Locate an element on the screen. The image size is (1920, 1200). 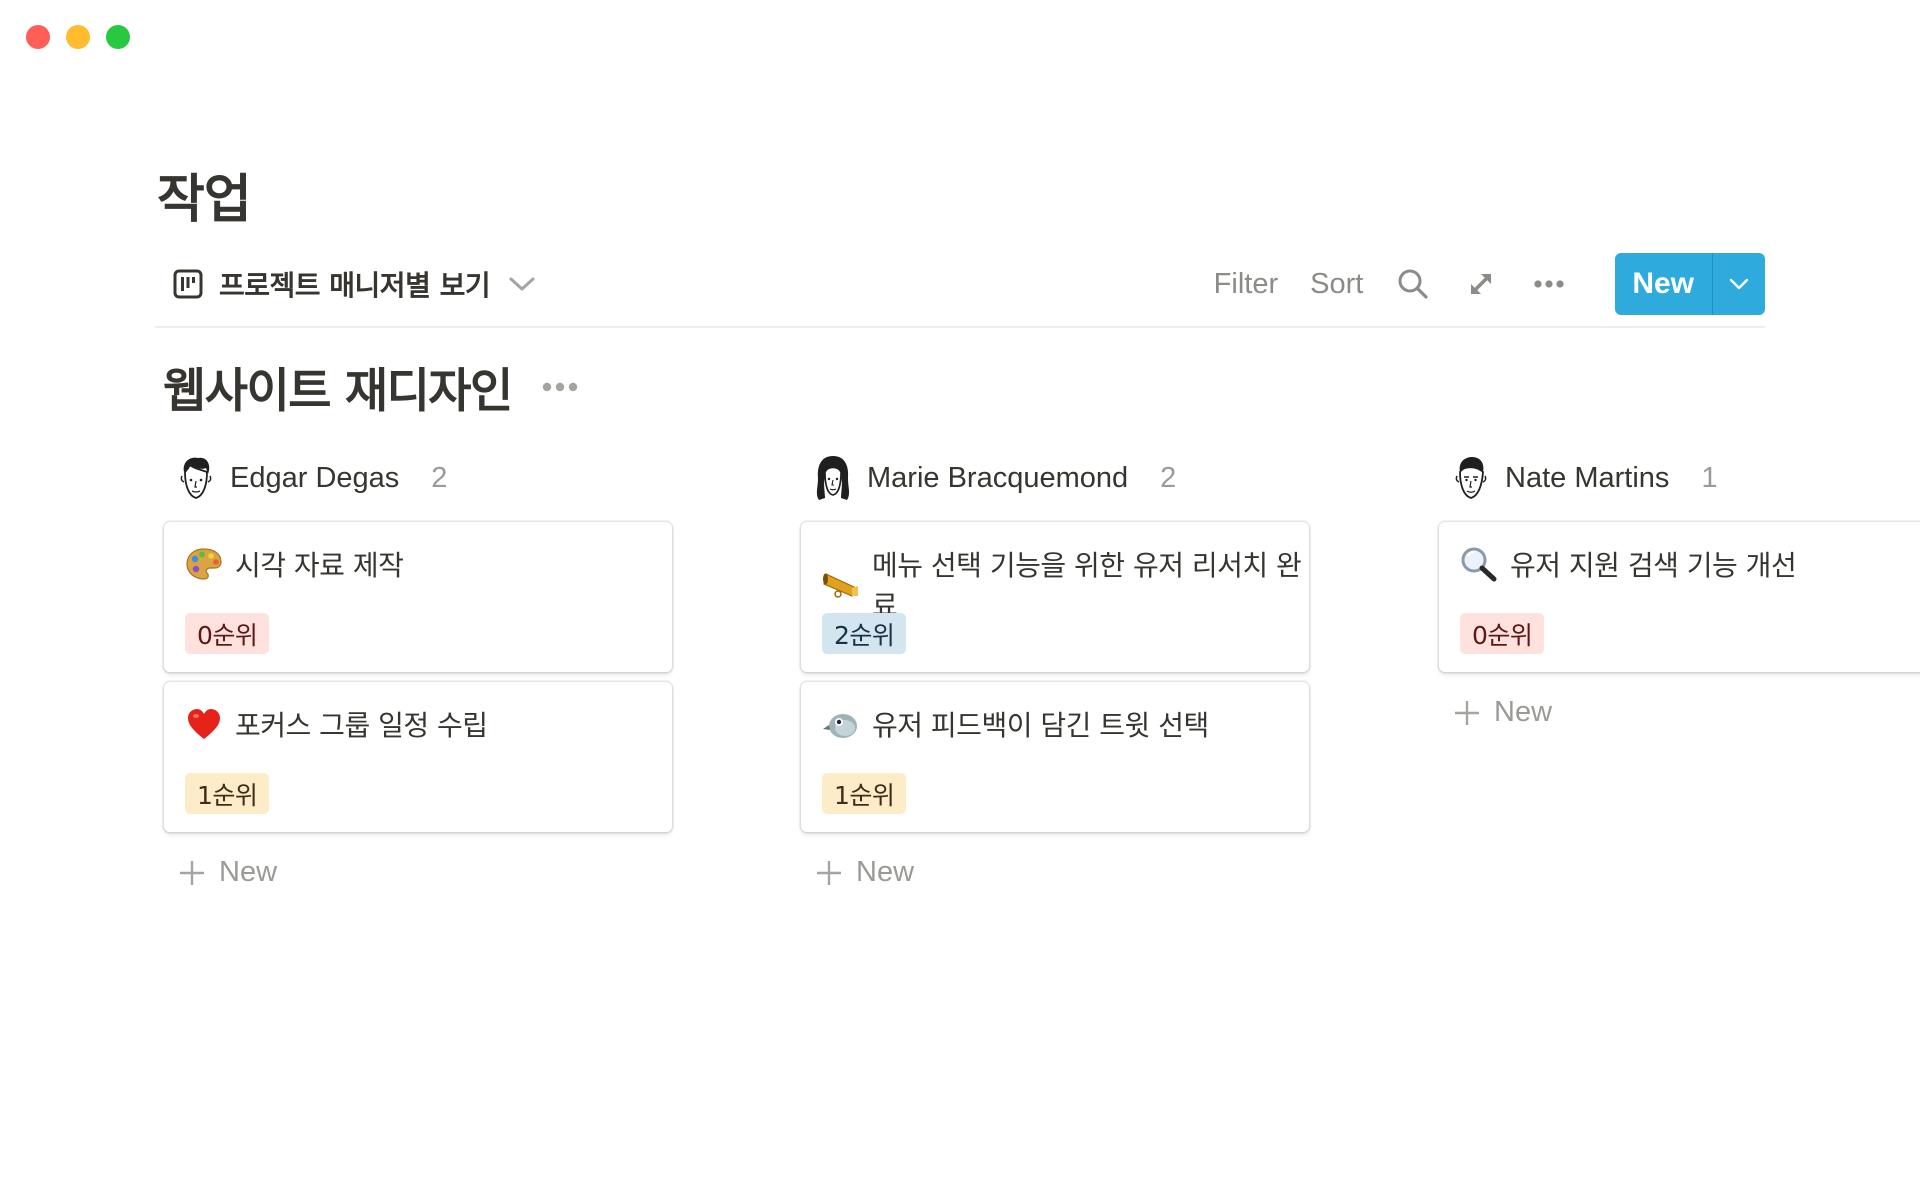
column-name: Nate Martins is located at coordinates (1587, 477).